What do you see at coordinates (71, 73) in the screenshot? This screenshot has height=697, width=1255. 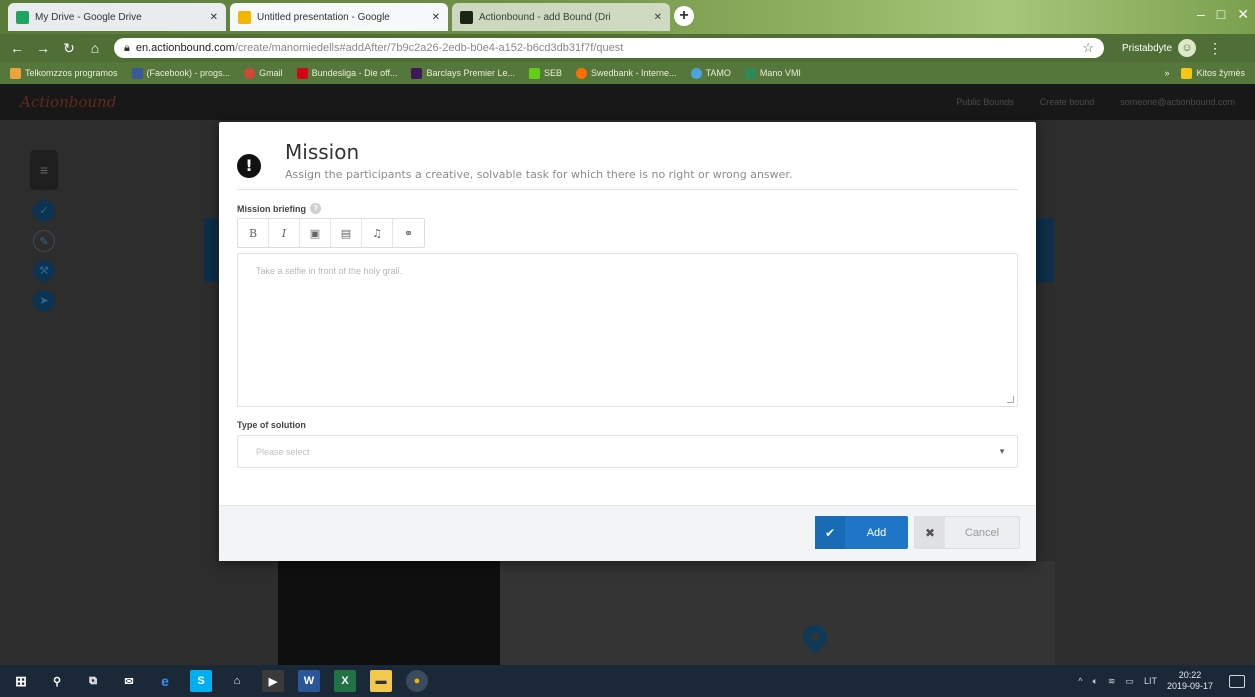 I see `bookmark-label: Telkomzzos programos` at bounding box center [71, 73].